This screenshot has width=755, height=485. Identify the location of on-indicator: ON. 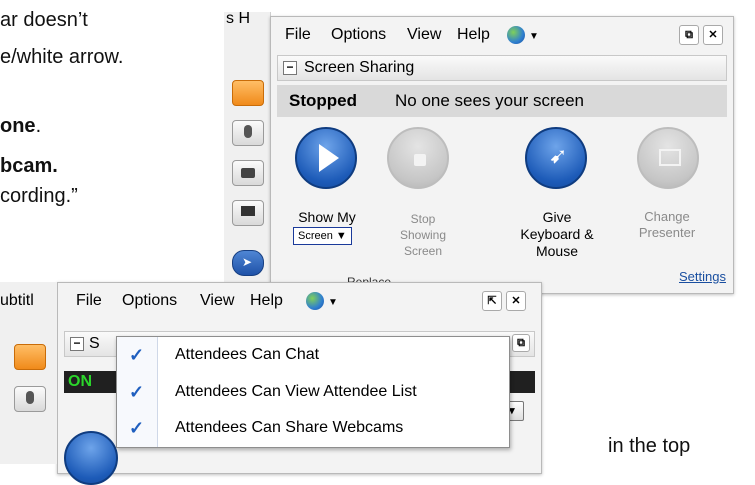
(80, 381).